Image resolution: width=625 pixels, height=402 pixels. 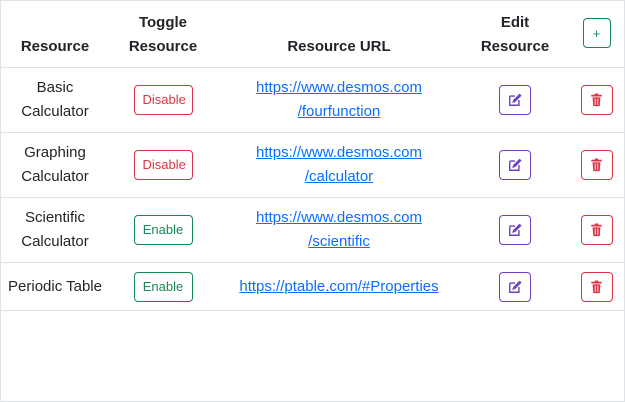 What do you see at coordinates (163, 34) in the screenshot?
I see `header-toggle-resource: Toggle Resource` at bounding box center [163, 34].